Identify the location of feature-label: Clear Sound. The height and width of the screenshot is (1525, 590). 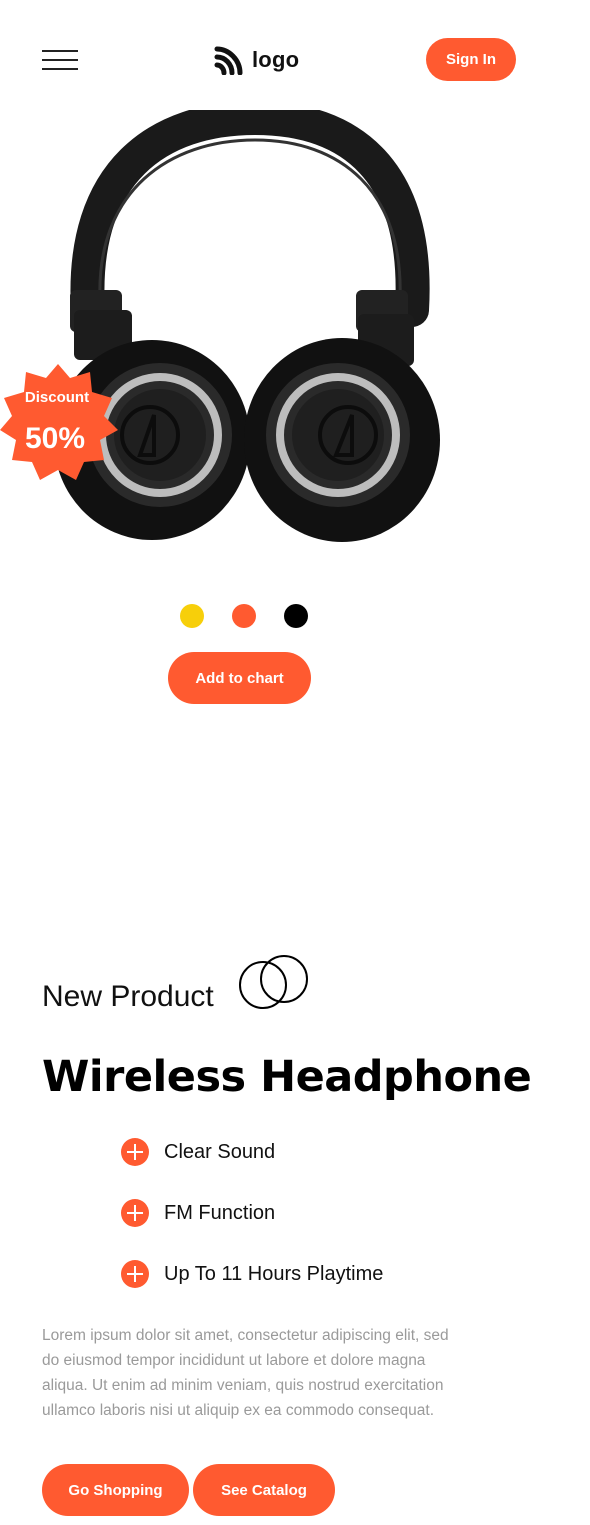
(220, 1151).